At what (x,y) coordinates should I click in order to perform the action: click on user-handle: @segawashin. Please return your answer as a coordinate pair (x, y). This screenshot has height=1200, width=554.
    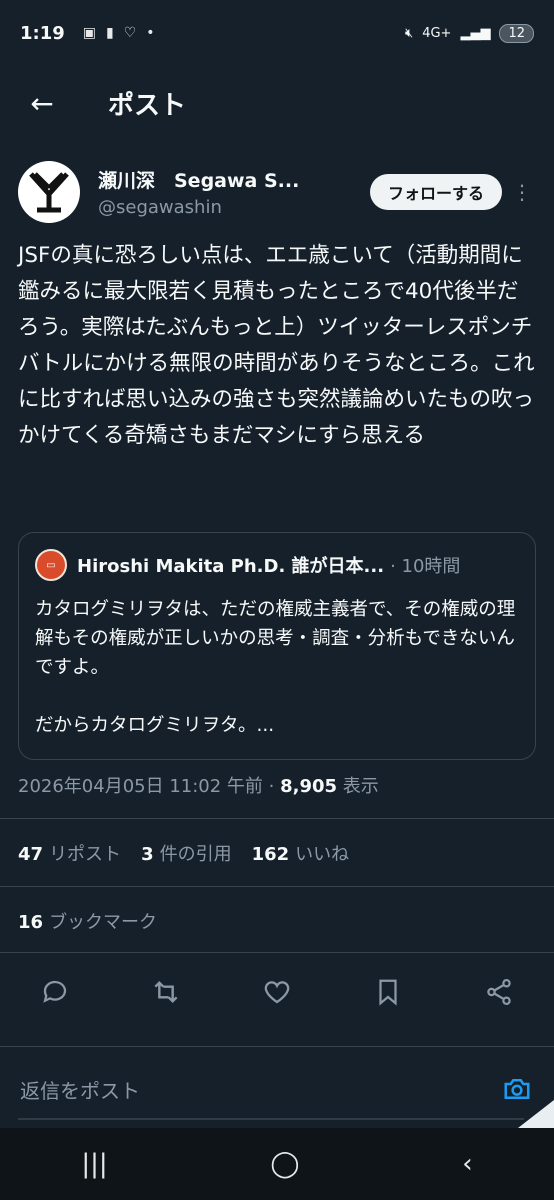
    Looking at the image, I should click on (210, 207).